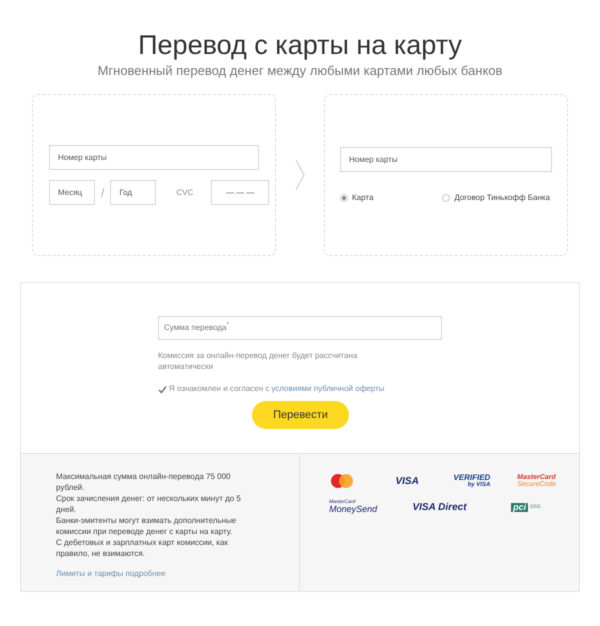  I want to click on month-field: Месяц, so click(72, 192).